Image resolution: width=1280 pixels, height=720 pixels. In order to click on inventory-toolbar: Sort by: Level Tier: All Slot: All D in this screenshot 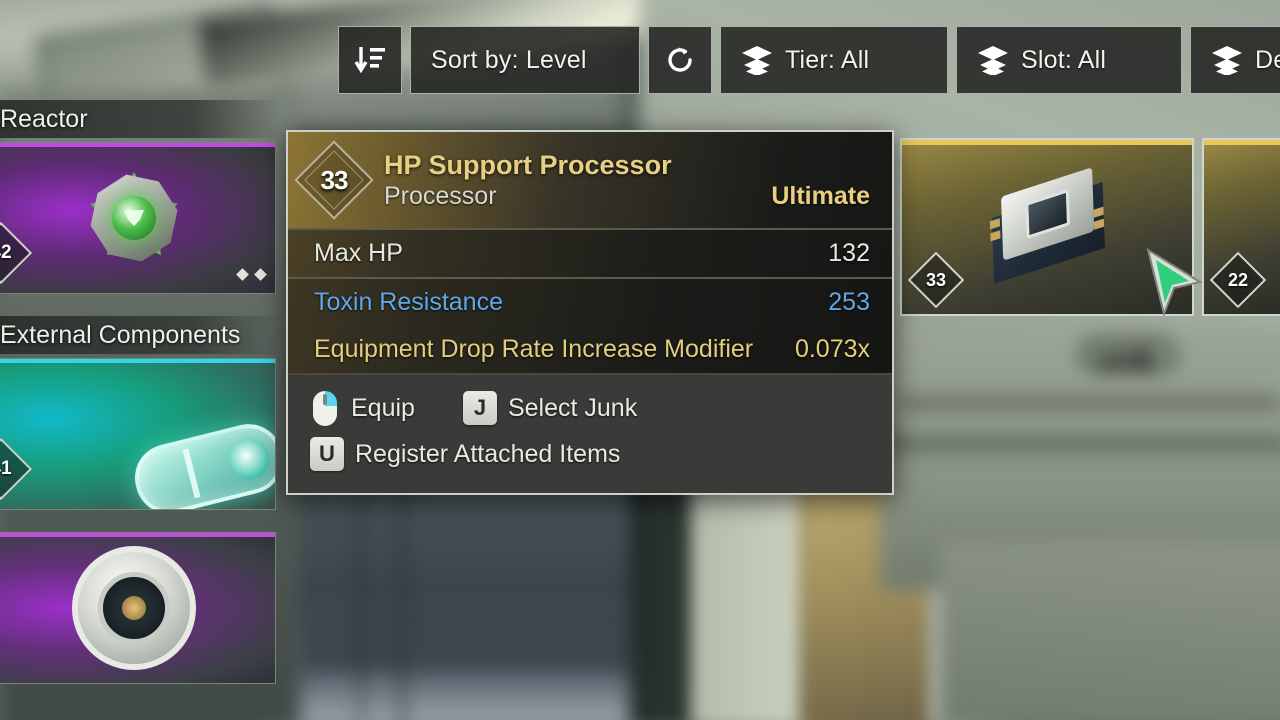, I will do `click(809, 60)`.